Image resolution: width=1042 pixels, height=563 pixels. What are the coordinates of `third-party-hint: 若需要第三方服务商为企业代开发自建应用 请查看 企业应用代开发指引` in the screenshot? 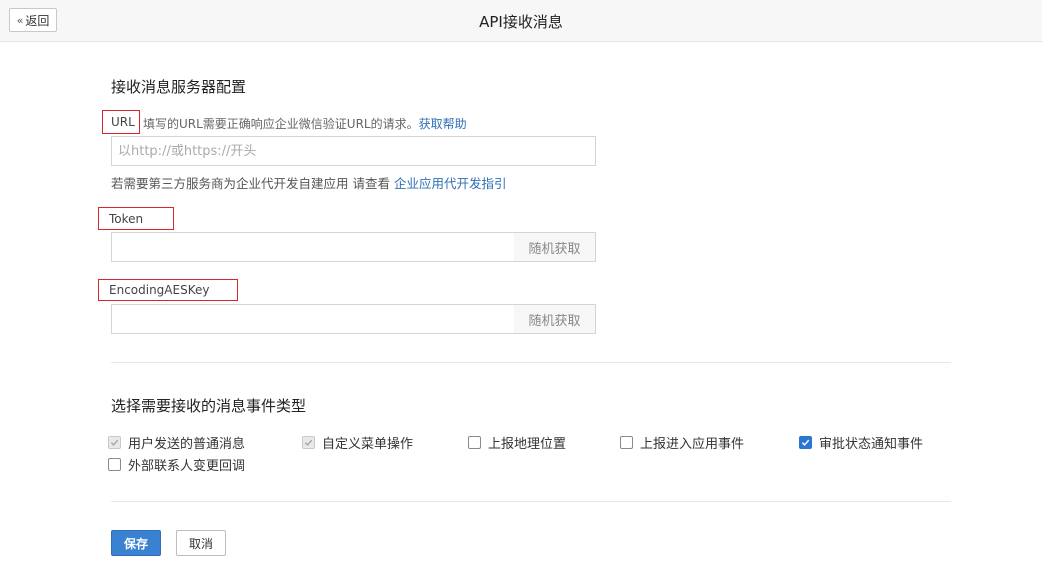 It's located at (308, 182).